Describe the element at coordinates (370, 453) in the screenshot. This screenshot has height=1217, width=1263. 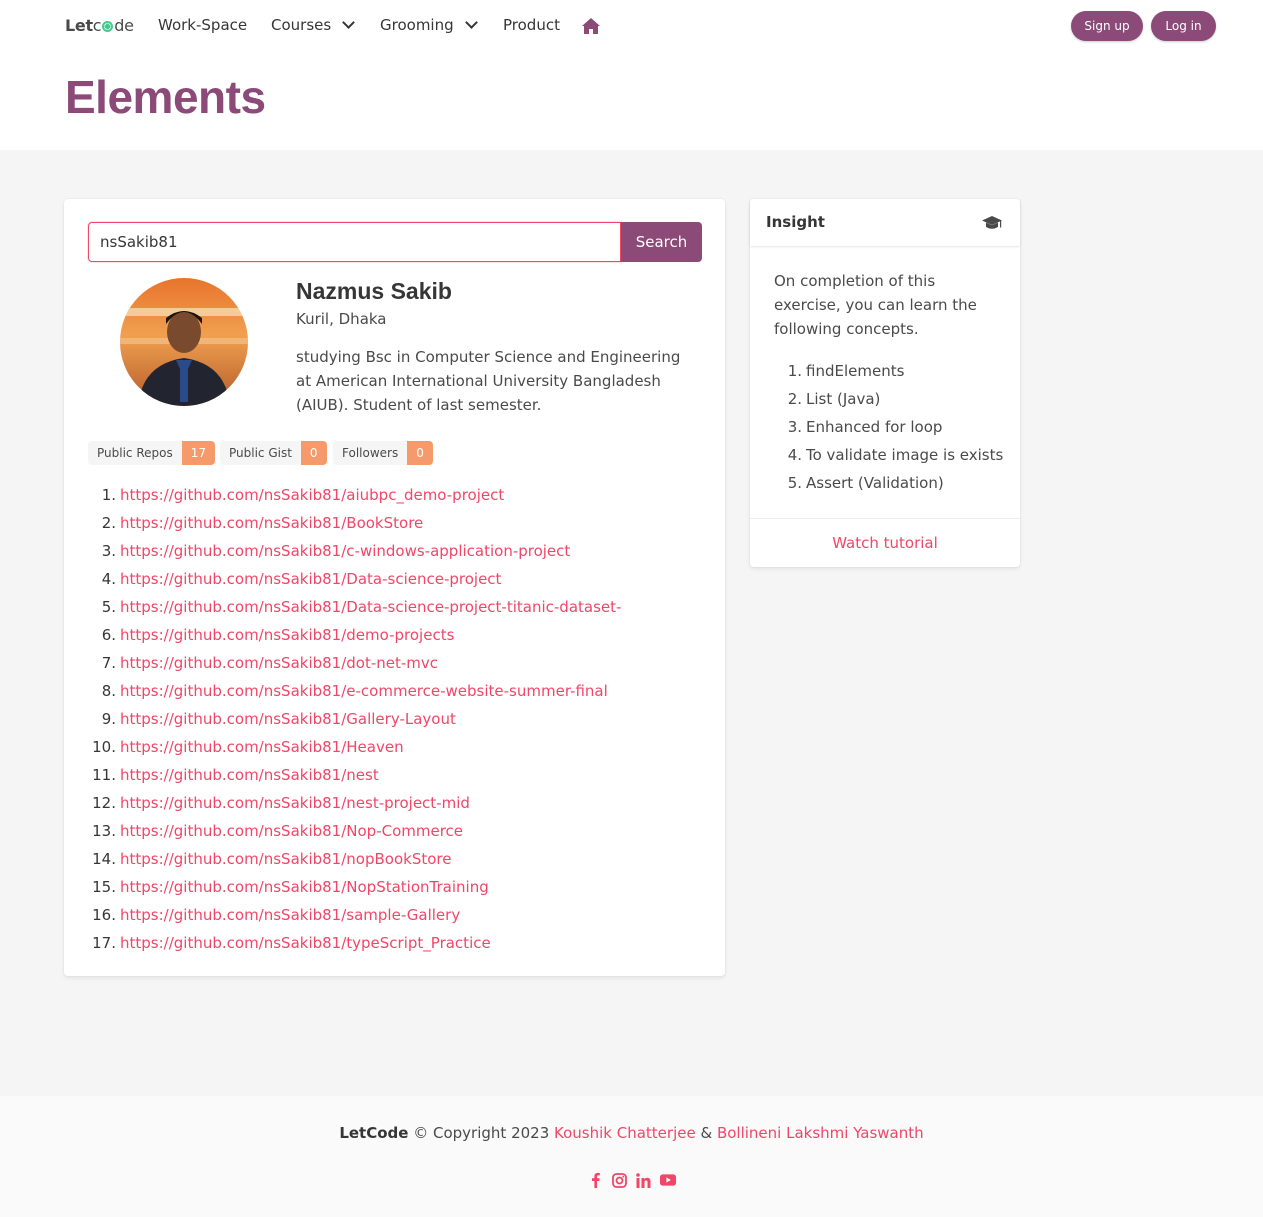
I see `stat-label: Followers` at that location.